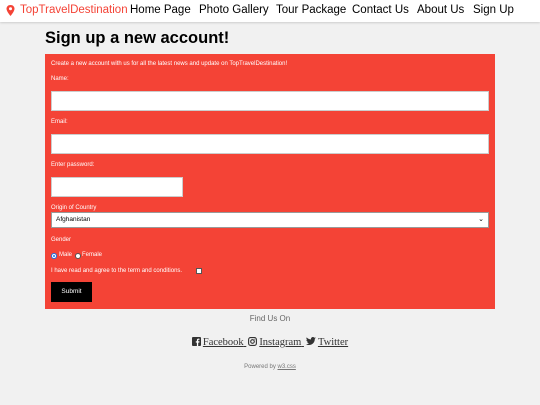 Image resolution: width=540 pixels, height=405 pixels. I want to click on powered-by: Powered by w3.css, so click(270, 367).